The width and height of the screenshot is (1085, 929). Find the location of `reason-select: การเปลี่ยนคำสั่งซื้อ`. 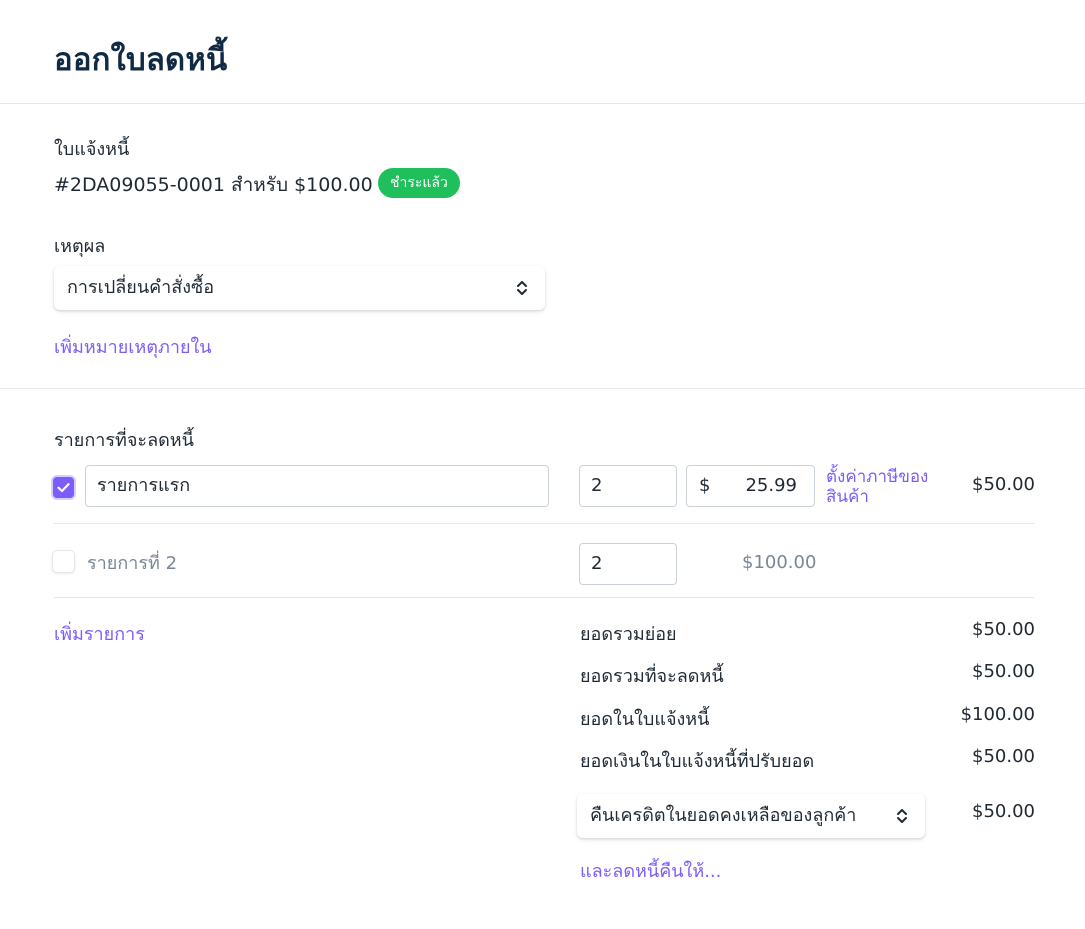

reason-select: การเปลี่ยนคำสั่งซื้อ is located at coordinates (299, 288).